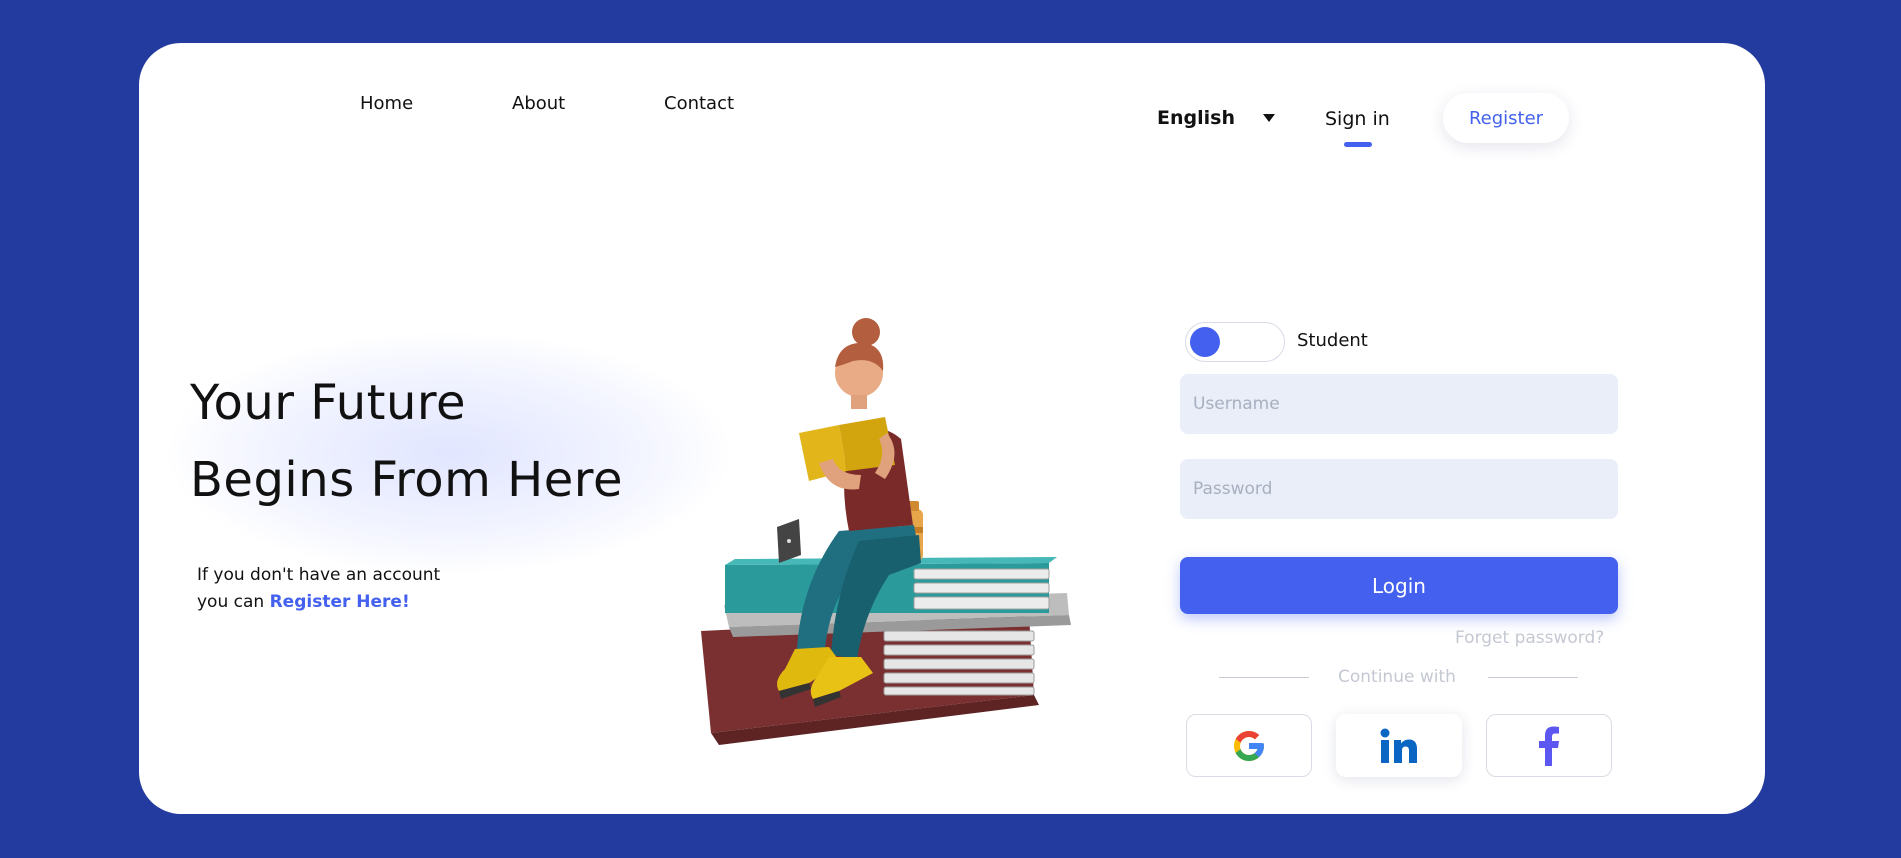 This screenshot has width=1901, height=858. What do you see at coordinates (1399, 404) in the screenshot?
I see `username-field` at bounding box center [1399, 404].